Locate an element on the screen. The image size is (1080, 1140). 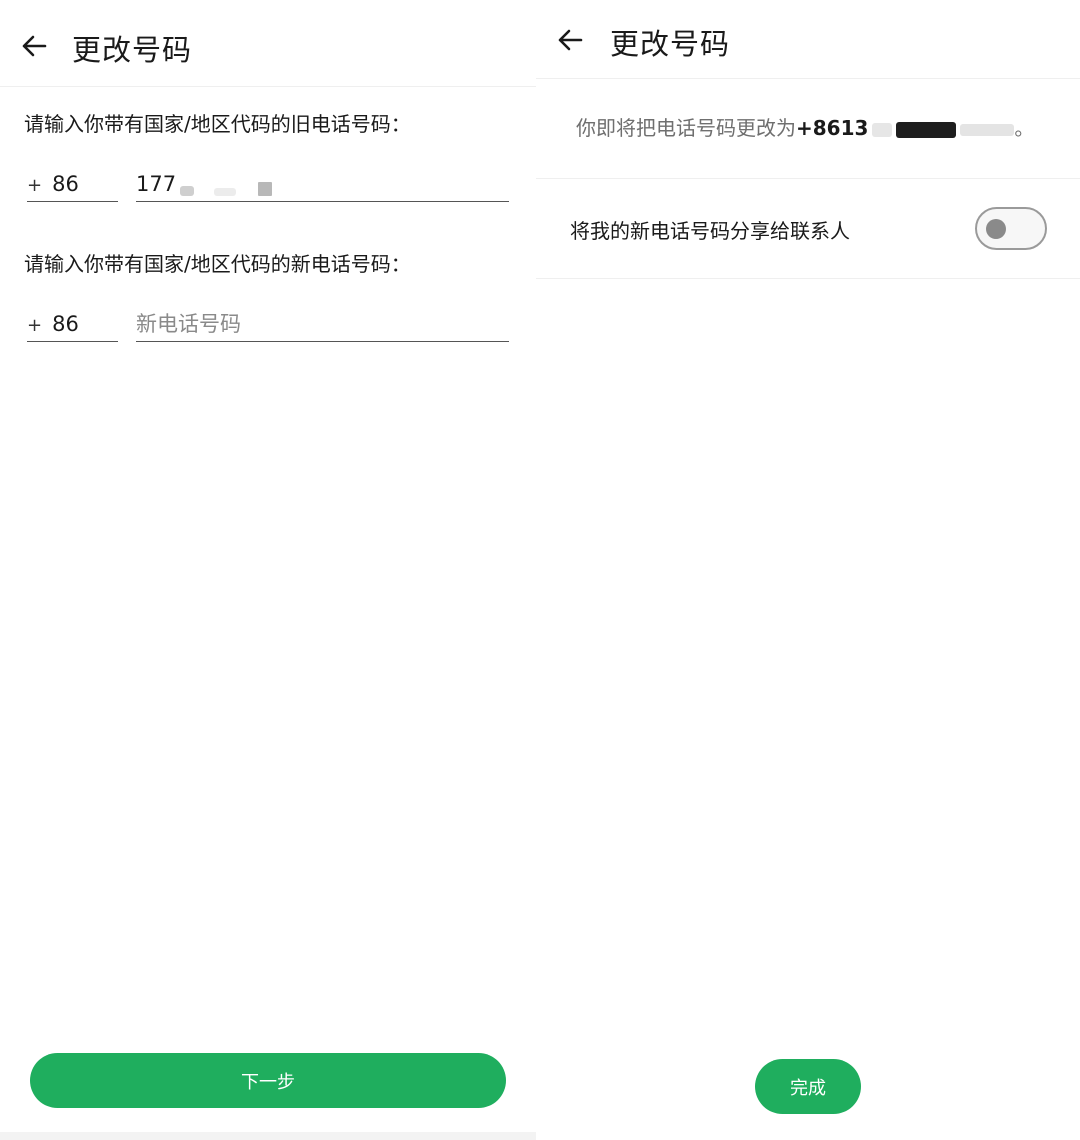
toggle-knob is located at coordinates (996, 229).